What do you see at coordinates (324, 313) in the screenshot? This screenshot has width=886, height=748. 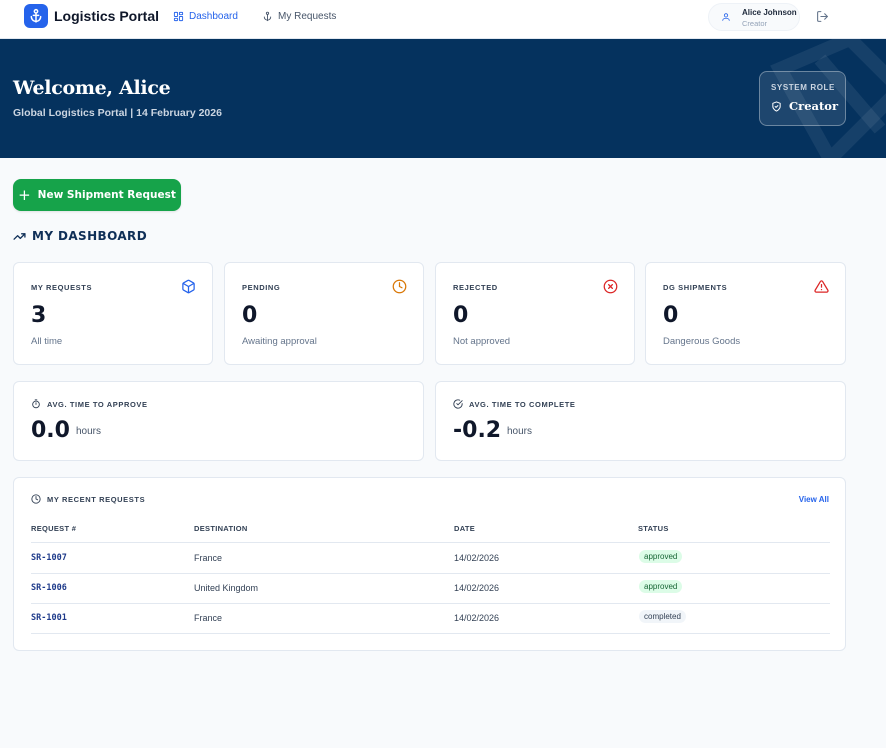 I see `stat-card-pending: PENDING 0 Awaiting approval` at bounding box center [324, 313].